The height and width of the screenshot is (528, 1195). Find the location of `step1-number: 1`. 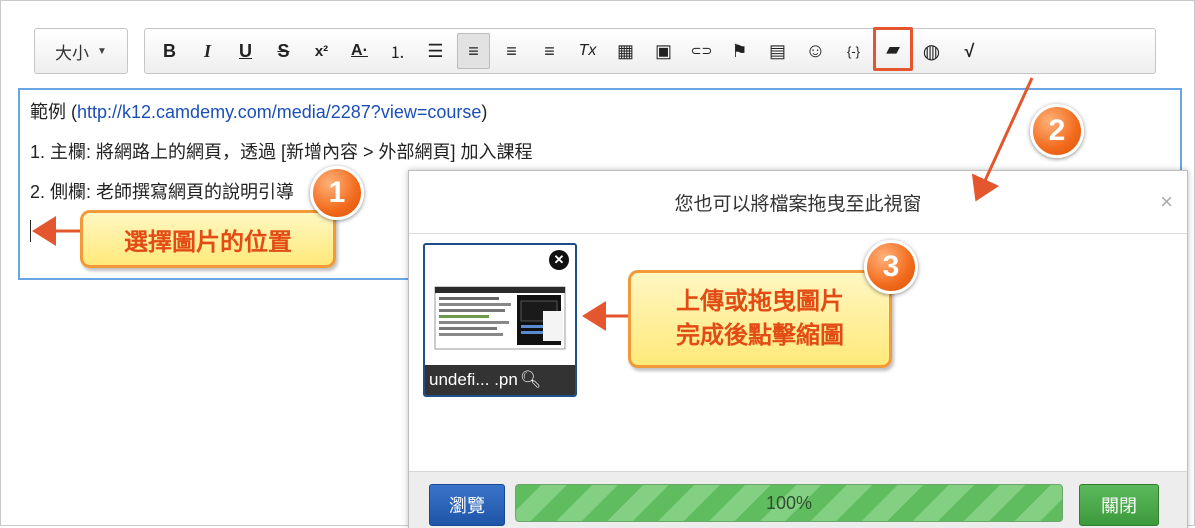

step1-number: 1 is located at coordinates (337, 192).